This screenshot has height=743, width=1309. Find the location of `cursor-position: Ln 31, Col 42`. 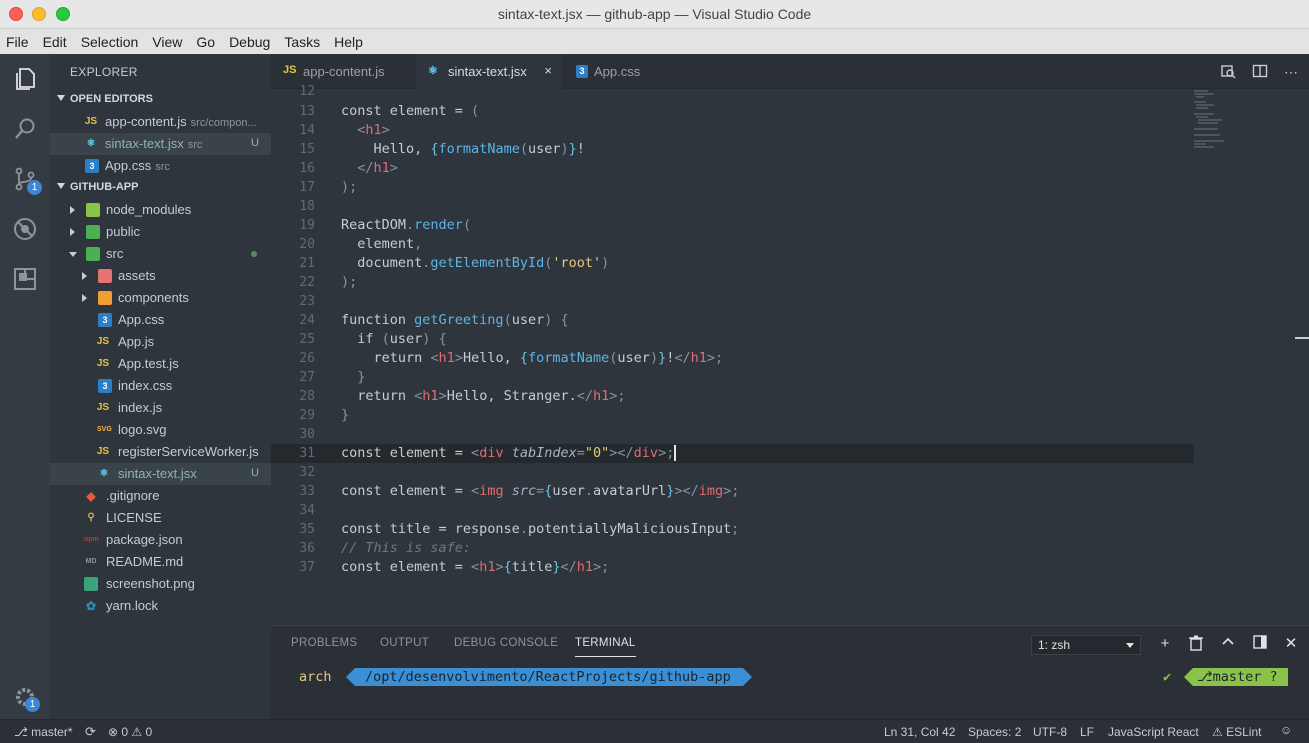

cursor-position: Ln 31, Col 42 is located at coordinates (919, 732).